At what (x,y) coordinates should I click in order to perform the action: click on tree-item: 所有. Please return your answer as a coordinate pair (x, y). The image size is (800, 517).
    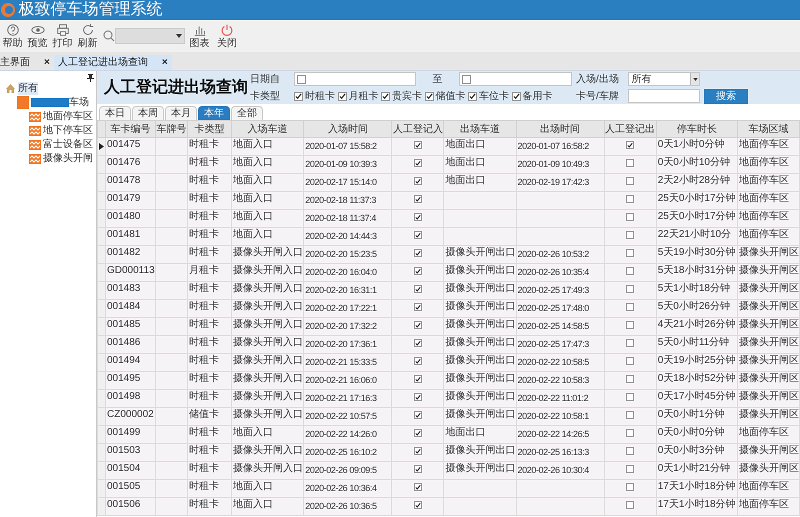
    Looking at the image, I should click on (28, 88).